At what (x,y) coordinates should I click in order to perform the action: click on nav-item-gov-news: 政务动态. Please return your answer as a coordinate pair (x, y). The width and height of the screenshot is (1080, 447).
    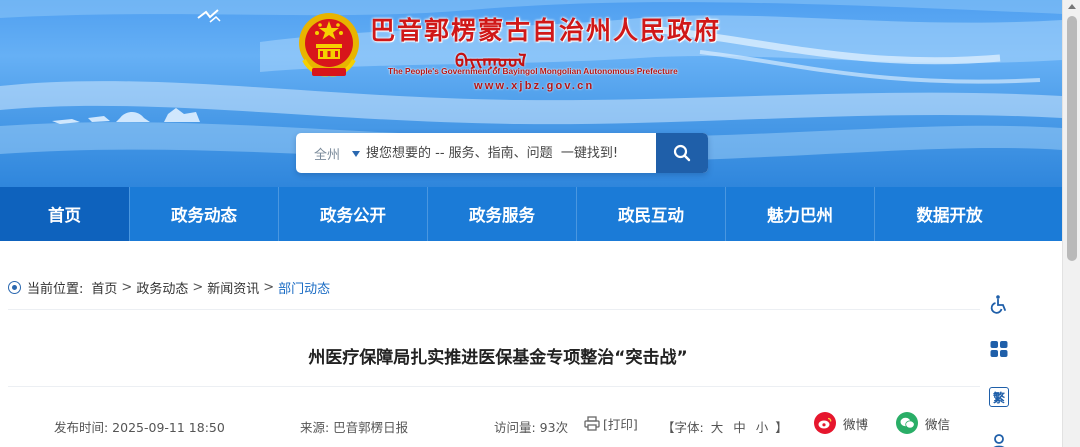
    Looking at the image, I should click on (204, 214).